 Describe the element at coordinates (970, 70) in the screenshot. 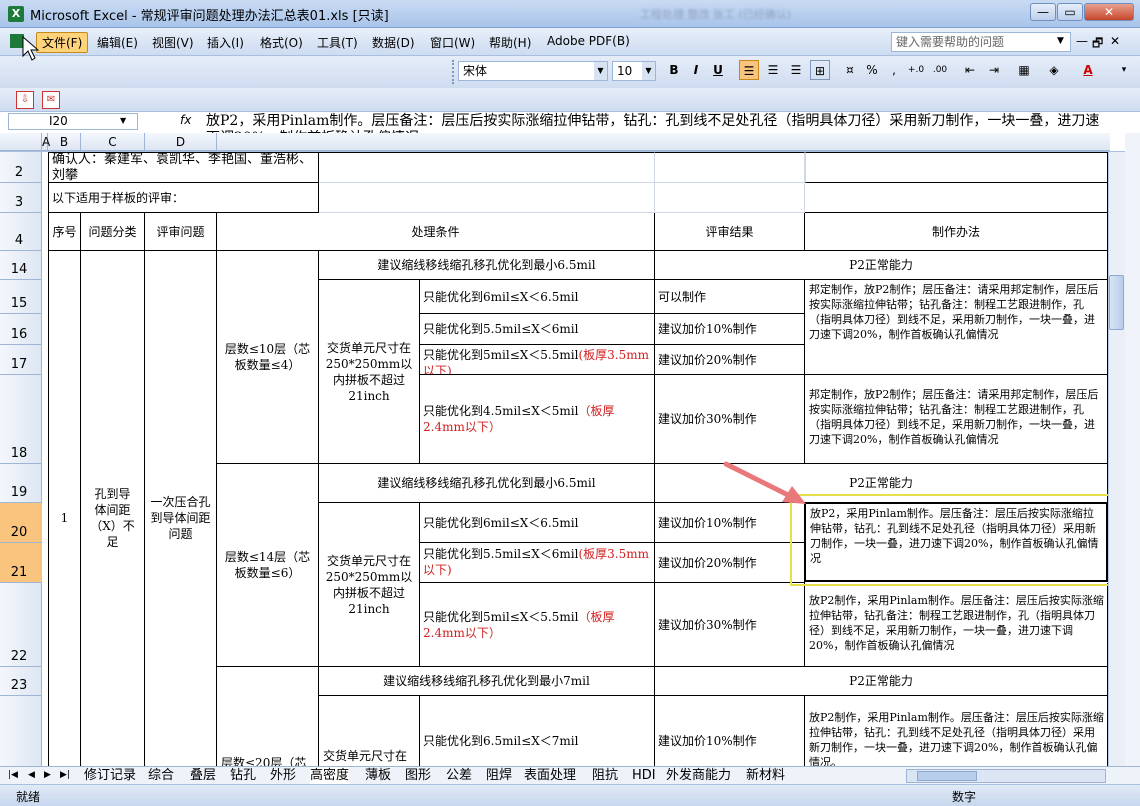

I see `decrease-indent-icon: ⇤` at that location.